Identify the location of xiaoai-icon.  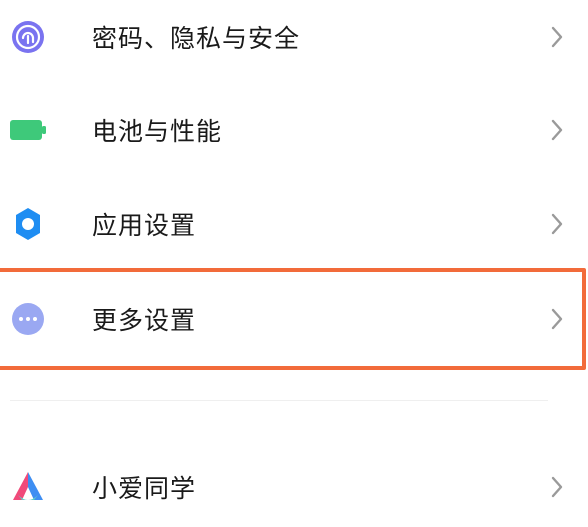
(28, 487).